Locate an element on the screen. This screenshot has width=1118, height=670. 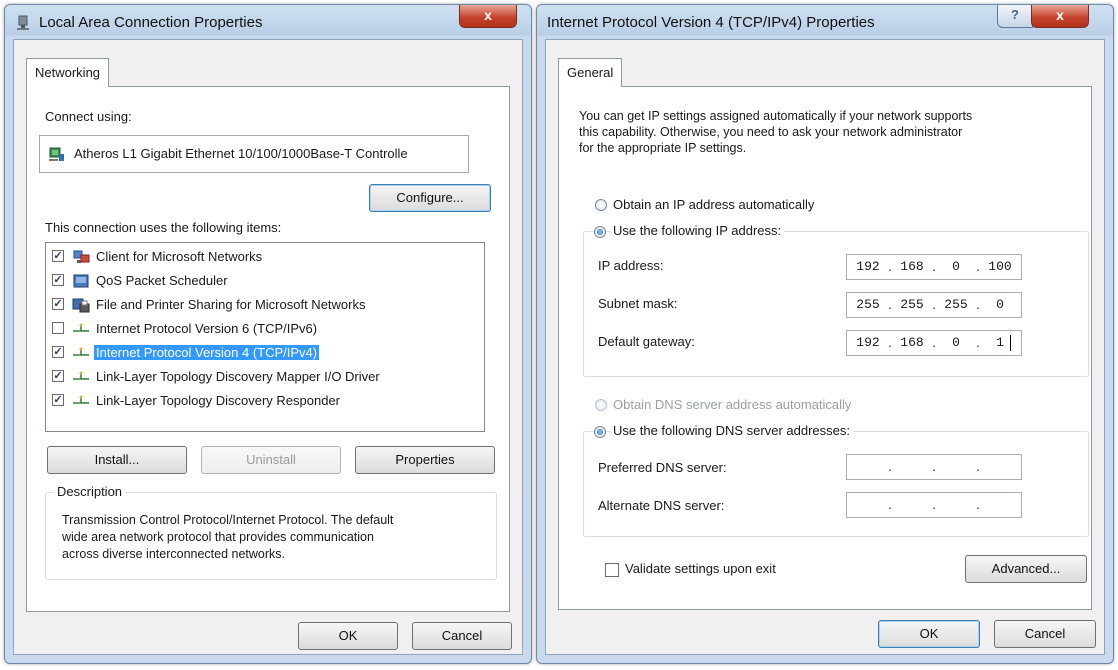
qos-icon is located at coordinates (81, 281).